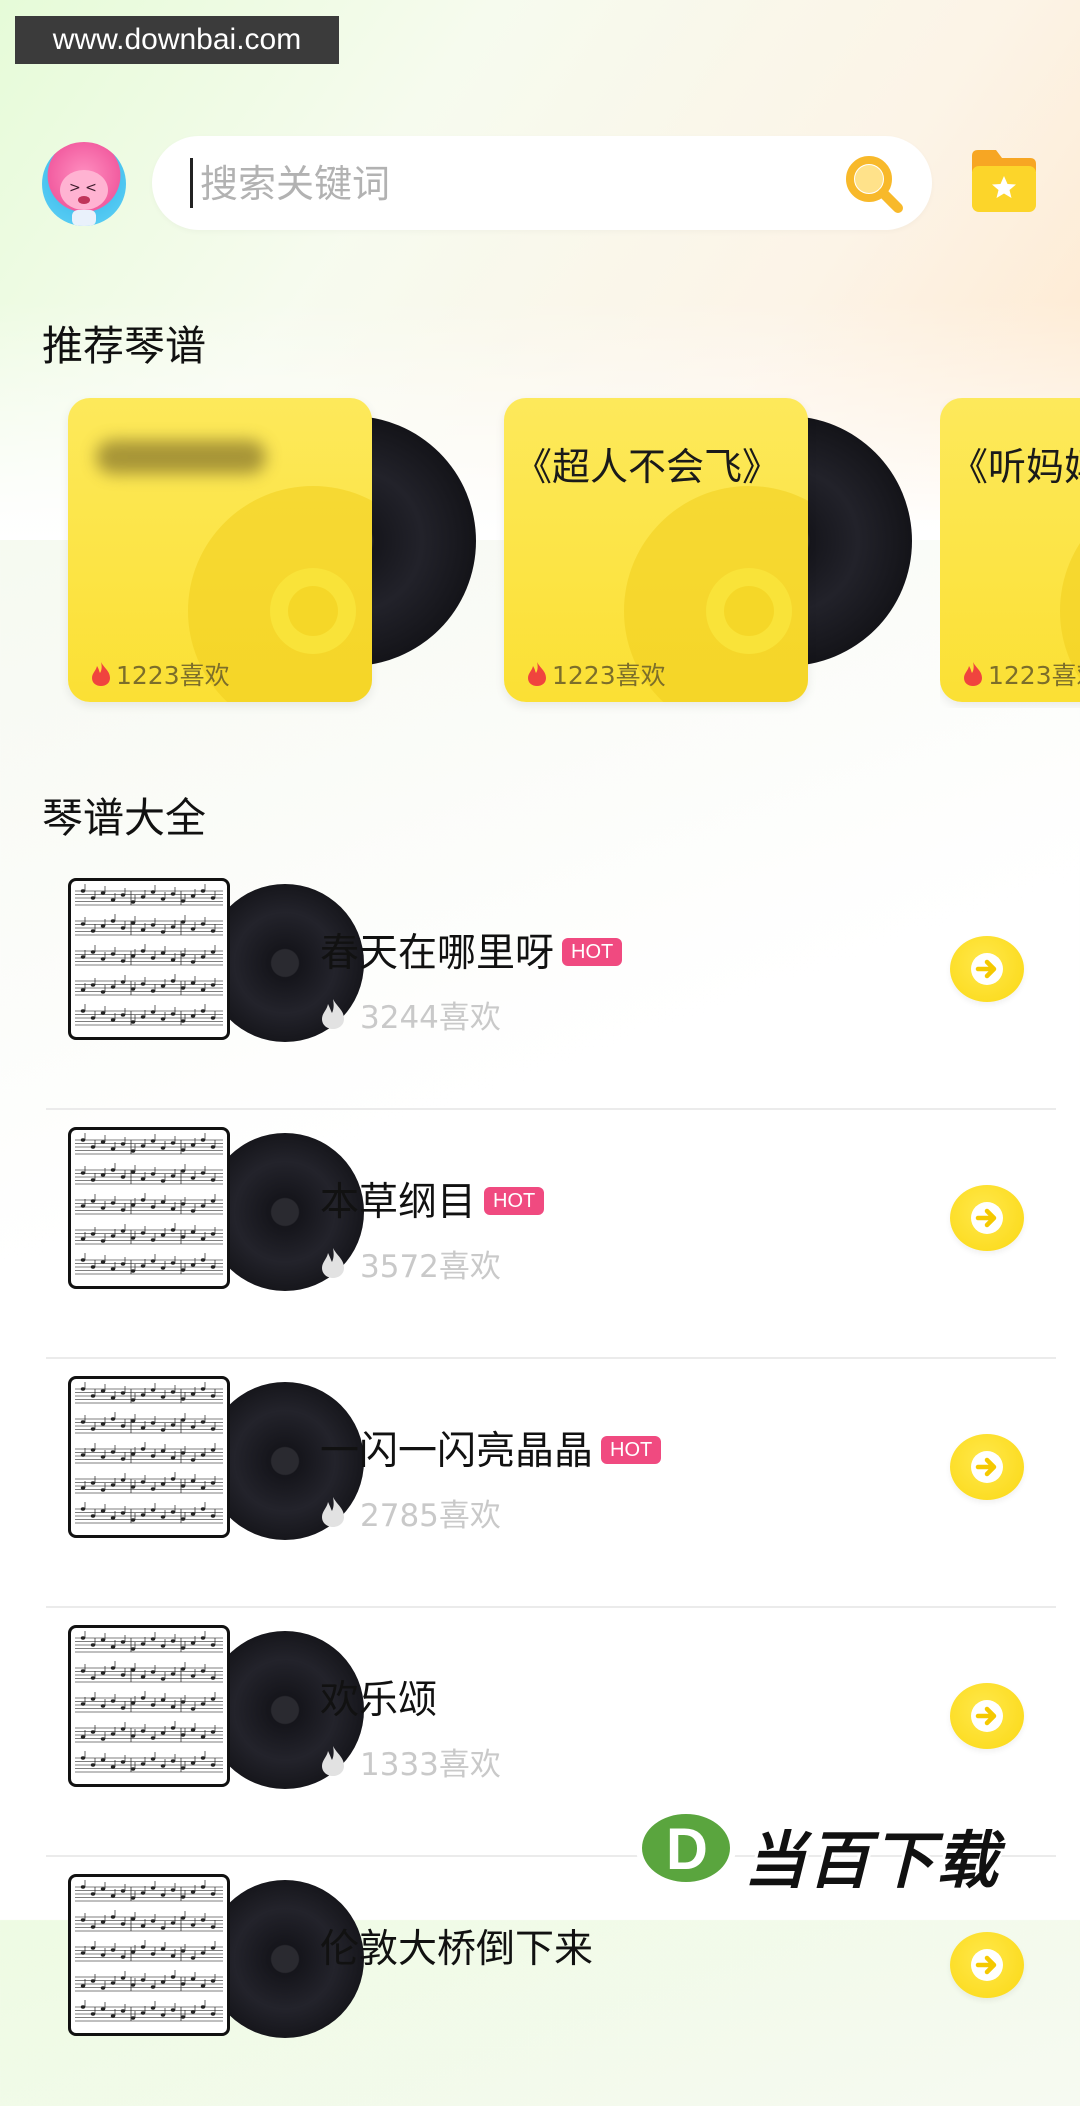  I want to click on favorites-folder-icon, so click(1004, 181).